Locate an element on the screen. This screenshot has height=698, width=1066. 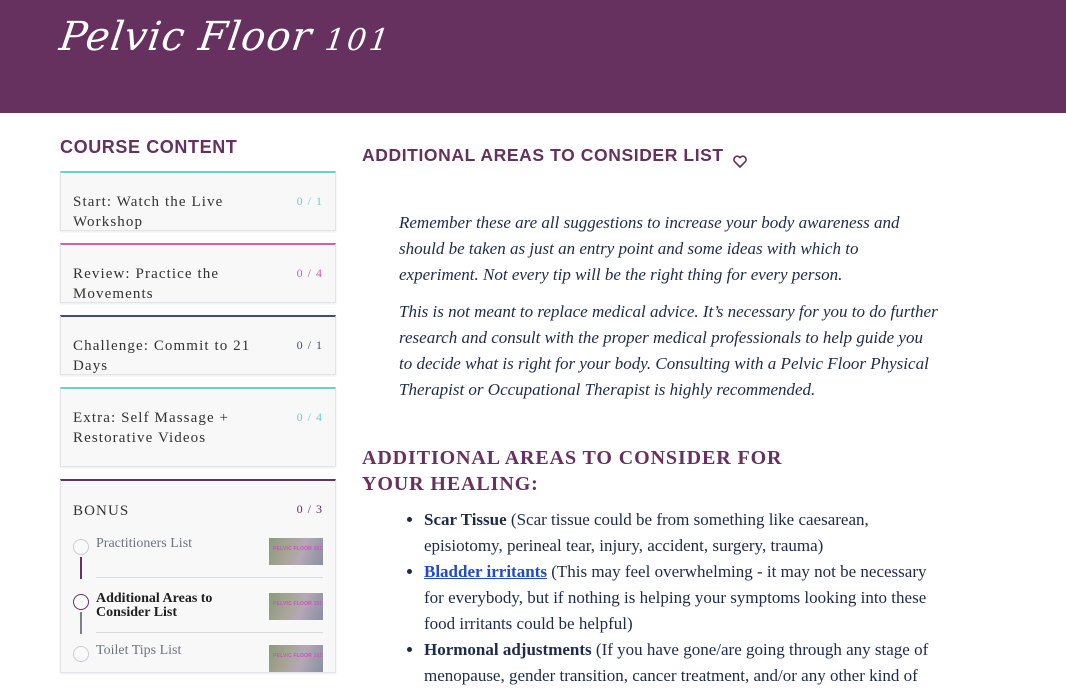
lesson-item-toilet-tips: Toilet Tips List PELVIC FLOOR 101 is located at coordinates (198, 668).